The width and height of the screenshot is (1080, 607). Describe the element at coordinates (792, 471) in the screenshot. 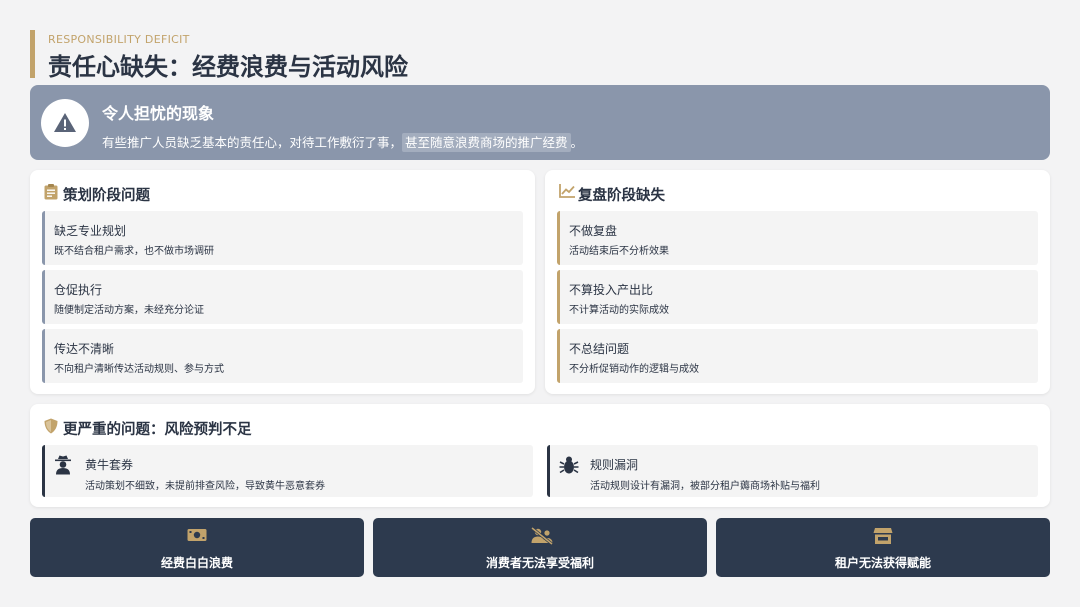

I see `risk-item: 规则漏洞 活动规则设计有漏洞，被部分租户薅商场补贴与福利` at that location.